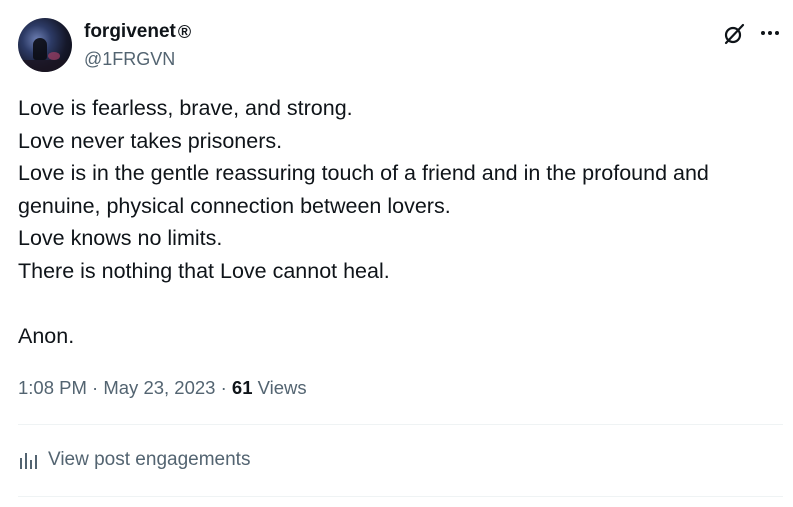 This screenshot has width=793, height=507. I want to click on avatar-floor, so click(45, 66).